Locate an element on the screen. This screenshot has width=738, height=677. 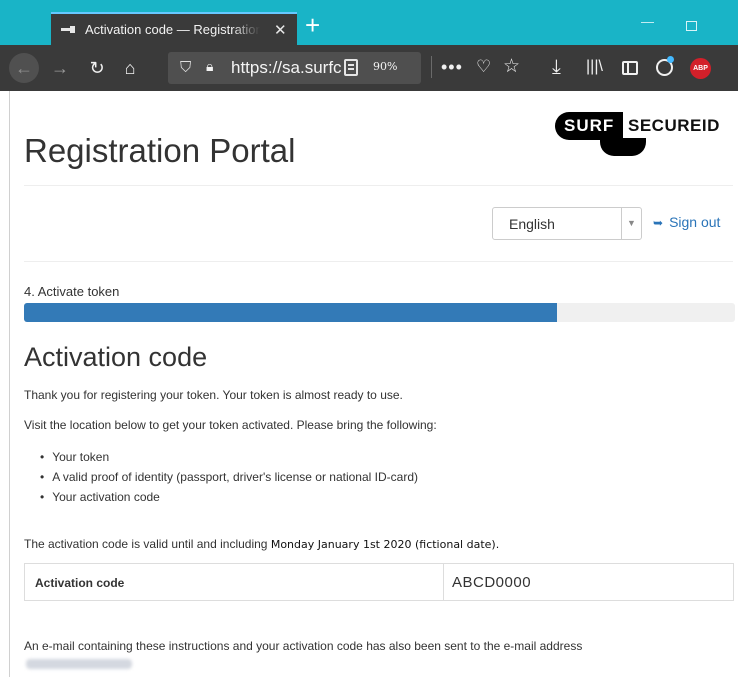
sign-out-icon: ➥ is located at coordinates (658, 223).